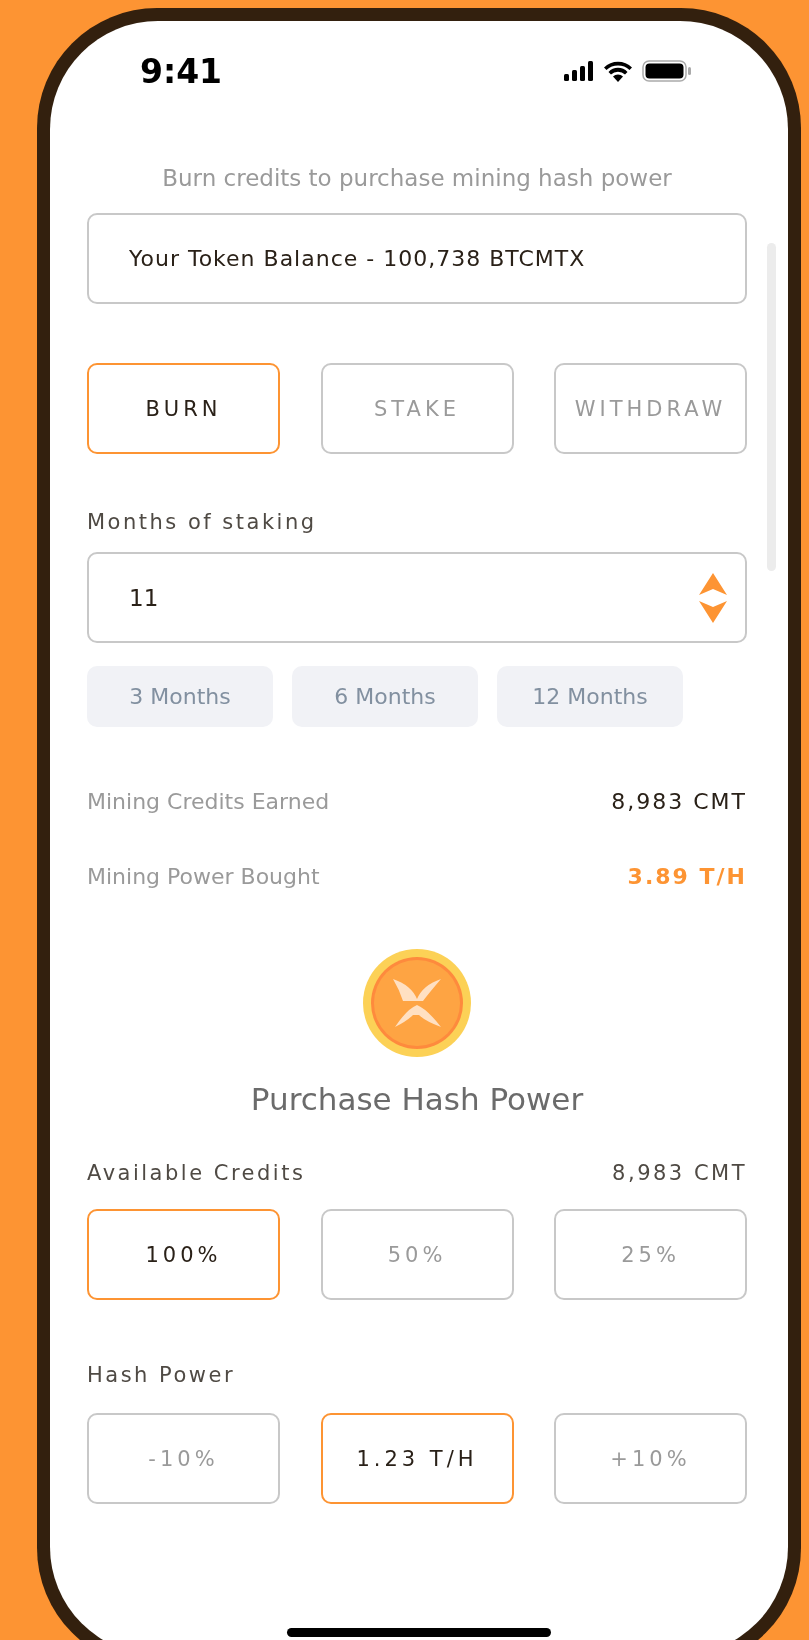 The width and height of the screenshot is (809, 1640). I want to click on battery-icon, so click(667, 71).